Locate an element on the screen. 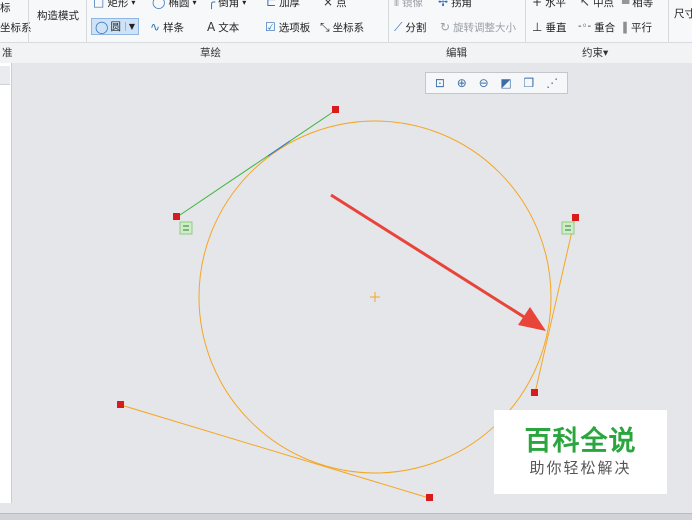 The image size is (692, 520). watermark: 百科全说 助你轻松解决 is located at coordinates (580, 452).